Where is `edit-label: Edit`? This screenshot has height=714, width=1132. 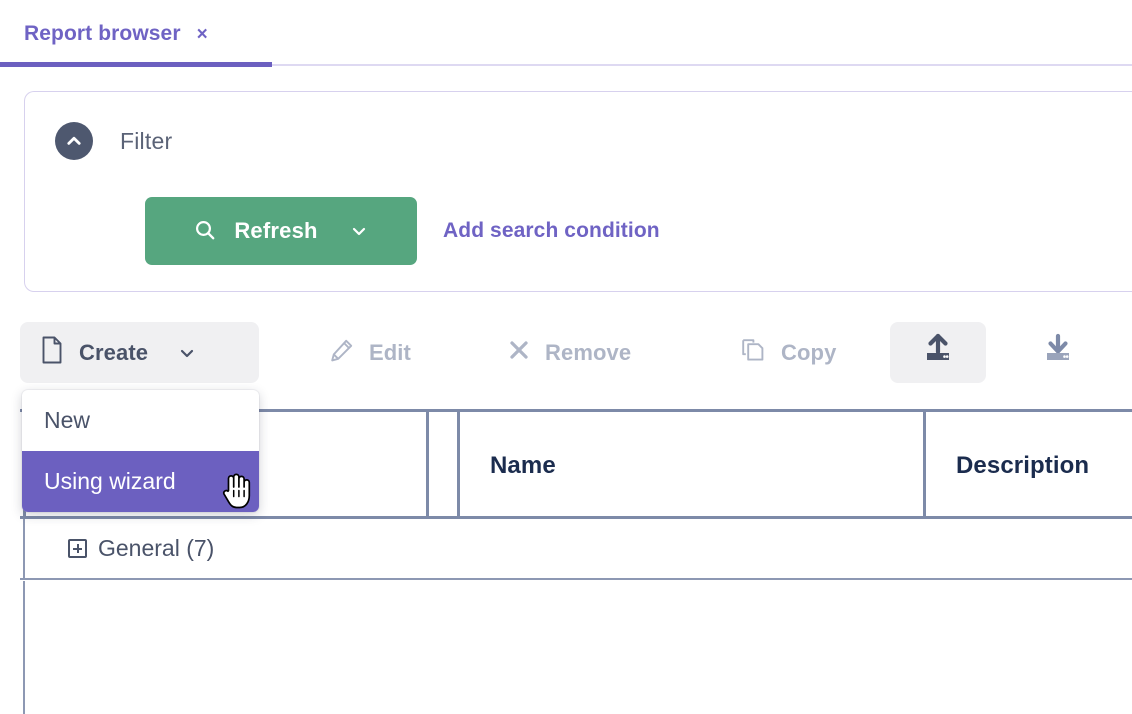 edit-label: Edit is located at coordinates (390, 352).